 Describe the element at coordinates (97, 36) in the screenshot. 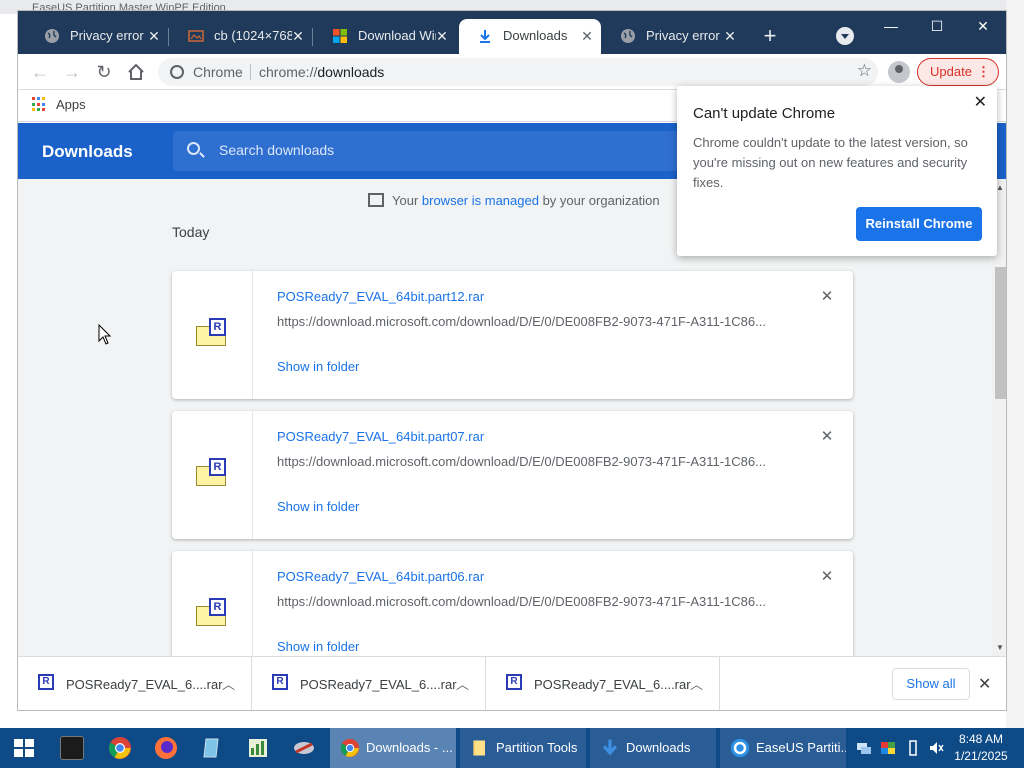

I see `tab-privacy-error-1: Privacy error ✕` at that location.